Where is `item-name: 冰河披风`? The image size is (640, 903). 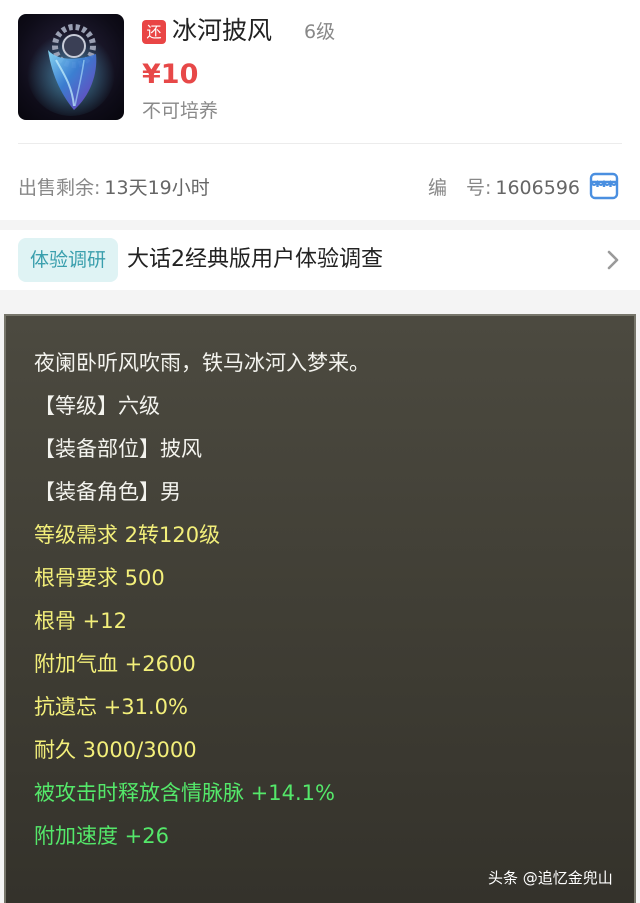
item-name: 冰河披风 is located at coordinates (222, 30).